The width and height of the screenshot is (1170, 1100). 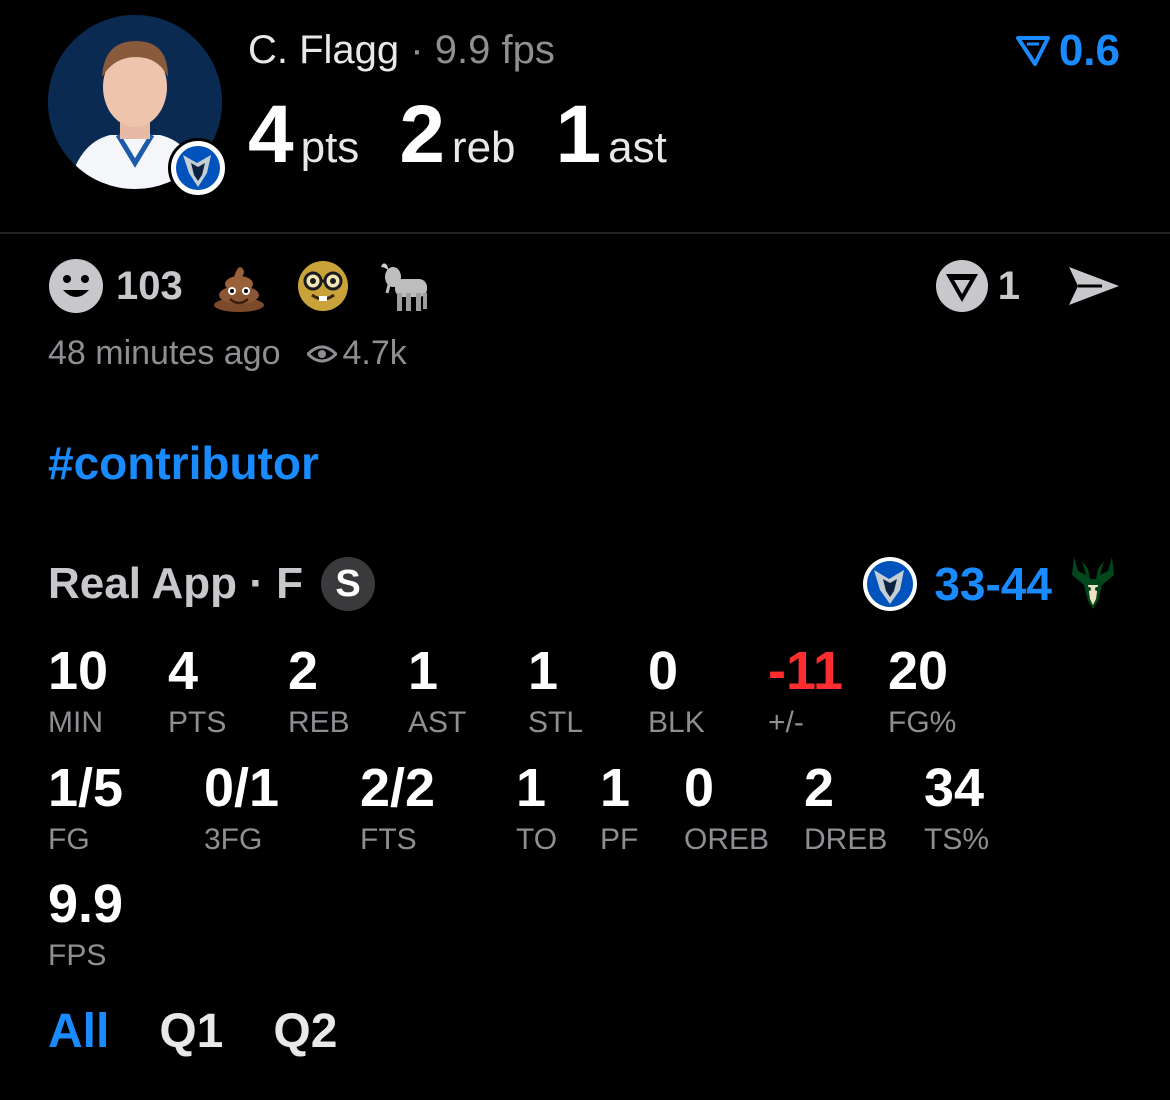 What do you see at coordinates (183, 463) in the screenshot?
I see `hashtag-link: #contributor` at bounding box center [183, 463].